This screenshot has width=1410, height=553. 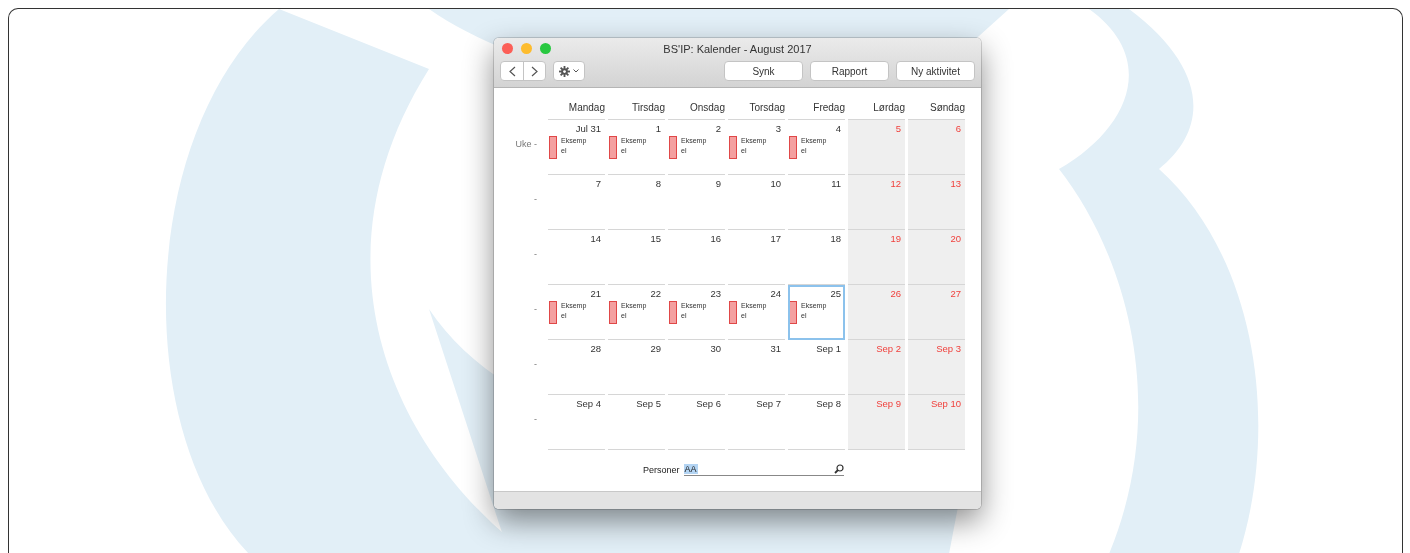 What do you see at coordinates (595, 348) in the screenshot?
I see `day-number: 28` at bounding box center [595, 348].